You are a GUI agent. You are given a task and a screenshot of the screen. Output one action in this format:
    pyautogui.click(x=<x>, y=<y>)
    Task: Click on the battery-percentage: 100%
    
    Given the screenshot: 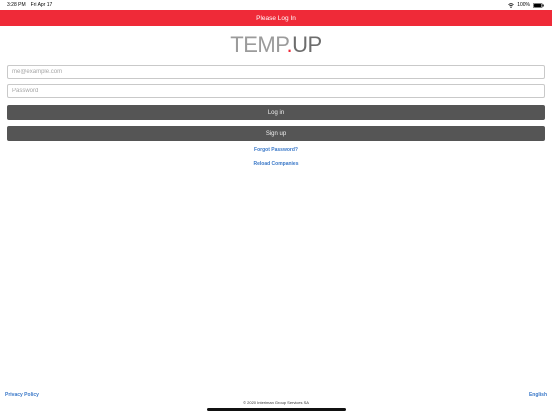 What is the action you would take?
    pyautogui.click(x=523, y=5)
    